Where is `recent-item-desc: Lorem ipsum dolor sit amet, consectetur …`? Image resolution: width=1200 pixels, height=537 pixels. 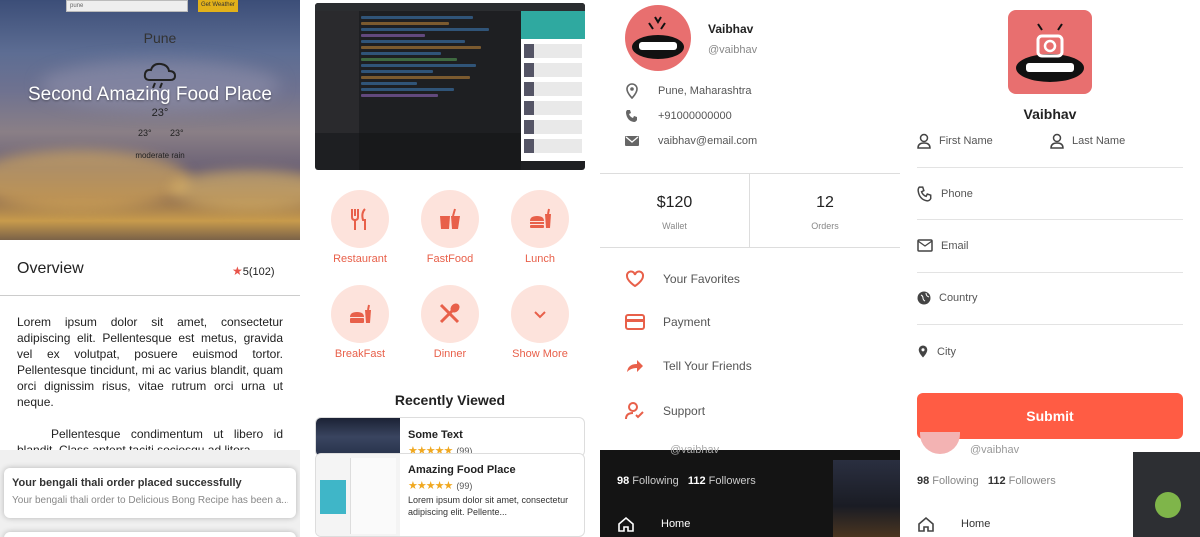
recent-item-desc: Lorem ipsum dolor sit amet, consectetur … is located at coordinates (488, 506).